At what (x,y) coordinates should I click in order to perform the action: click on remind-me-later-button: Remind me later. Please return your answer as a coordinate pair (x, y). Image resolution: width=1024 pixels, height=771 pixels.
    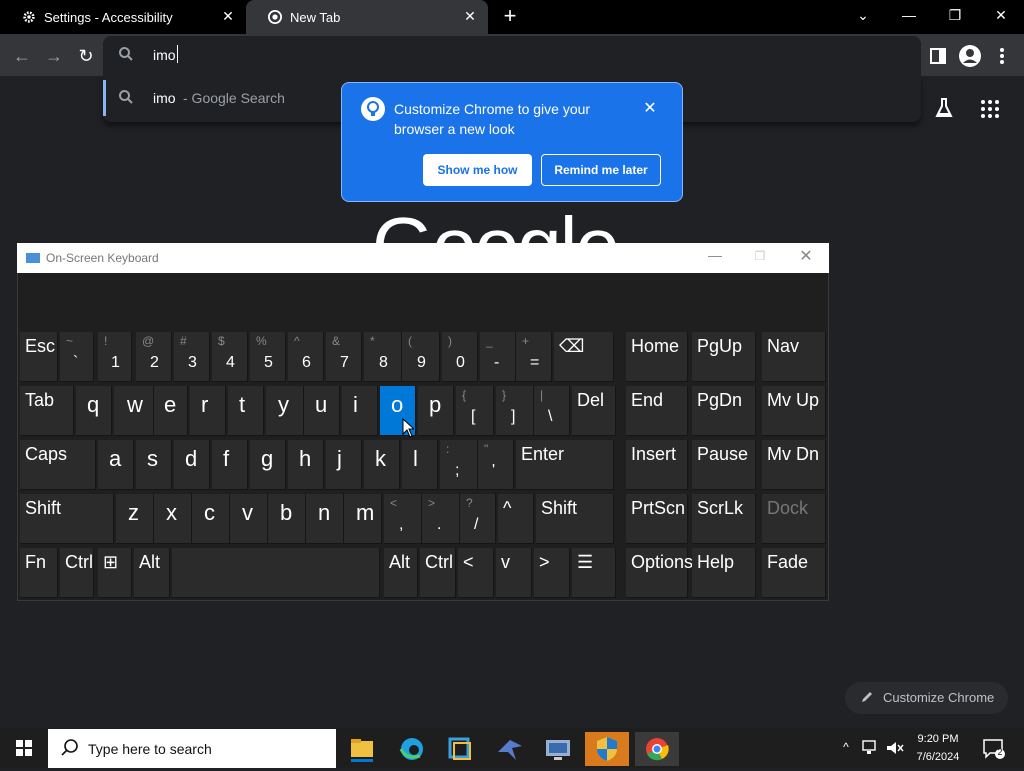
    Looking at the image, I should click on (601, 170).